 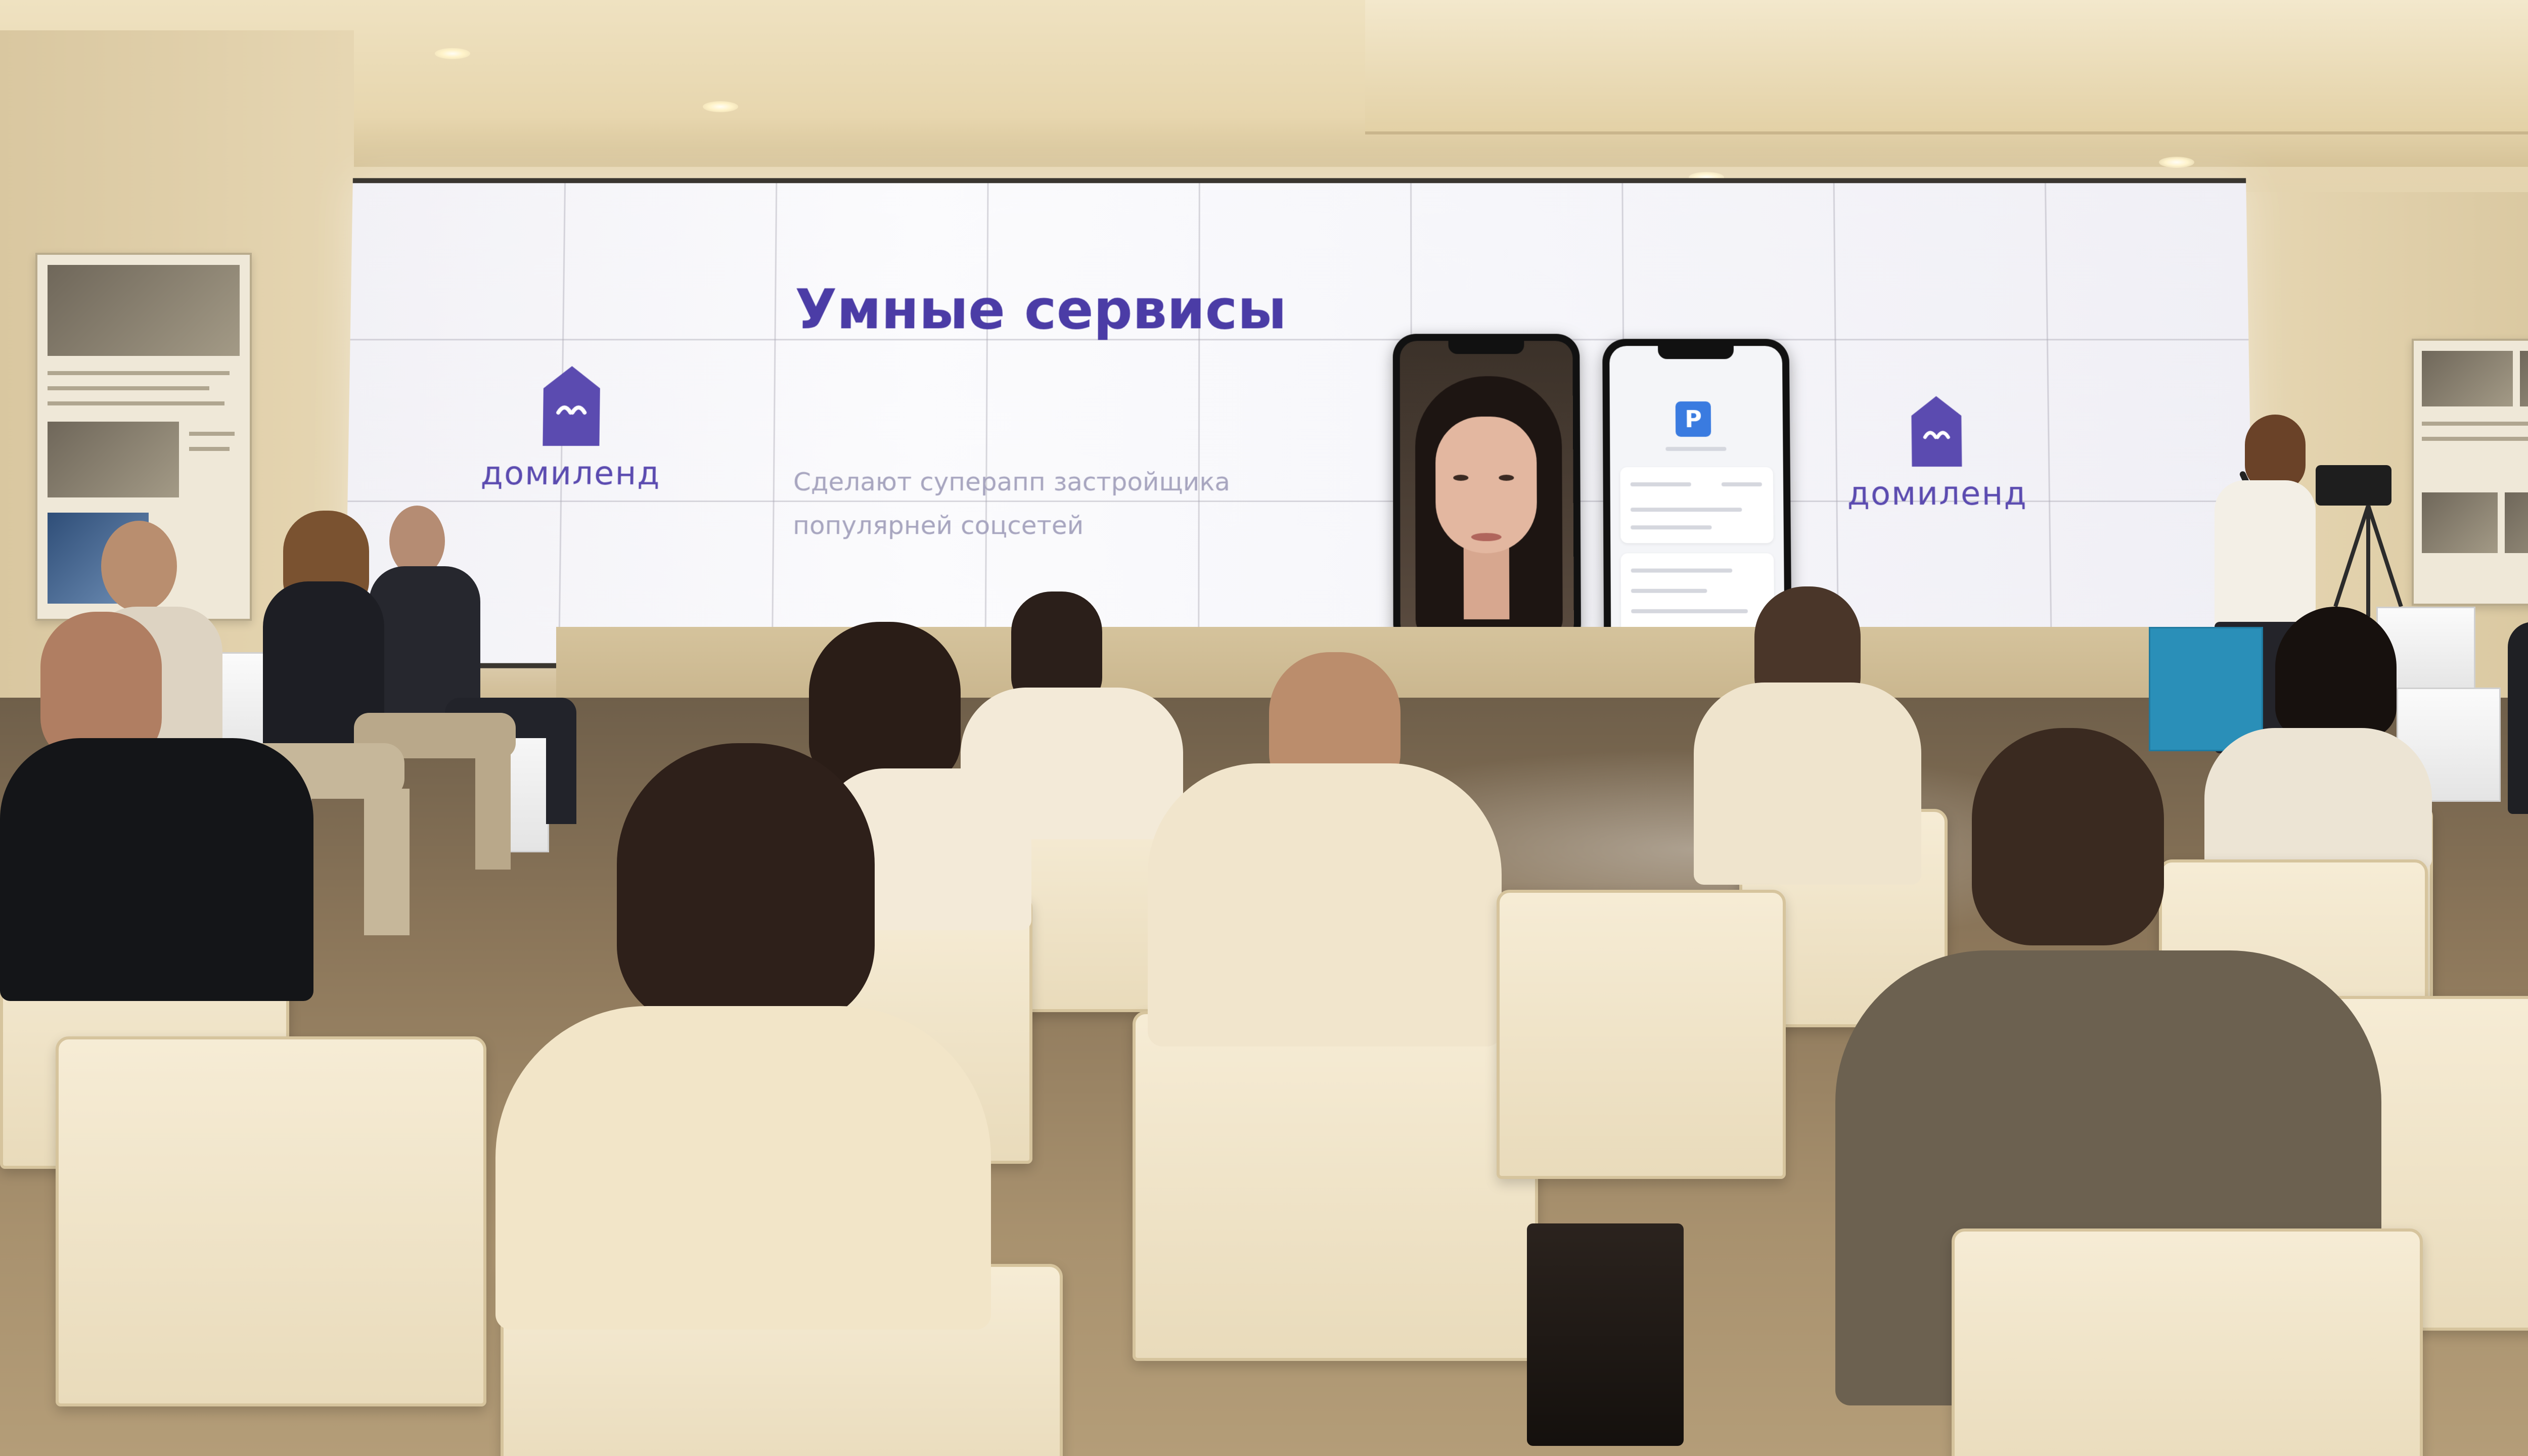 What do you see at coordinates (2368, 561) in the screenshot?
I see `tripod` at bounding box center [2368, 561].